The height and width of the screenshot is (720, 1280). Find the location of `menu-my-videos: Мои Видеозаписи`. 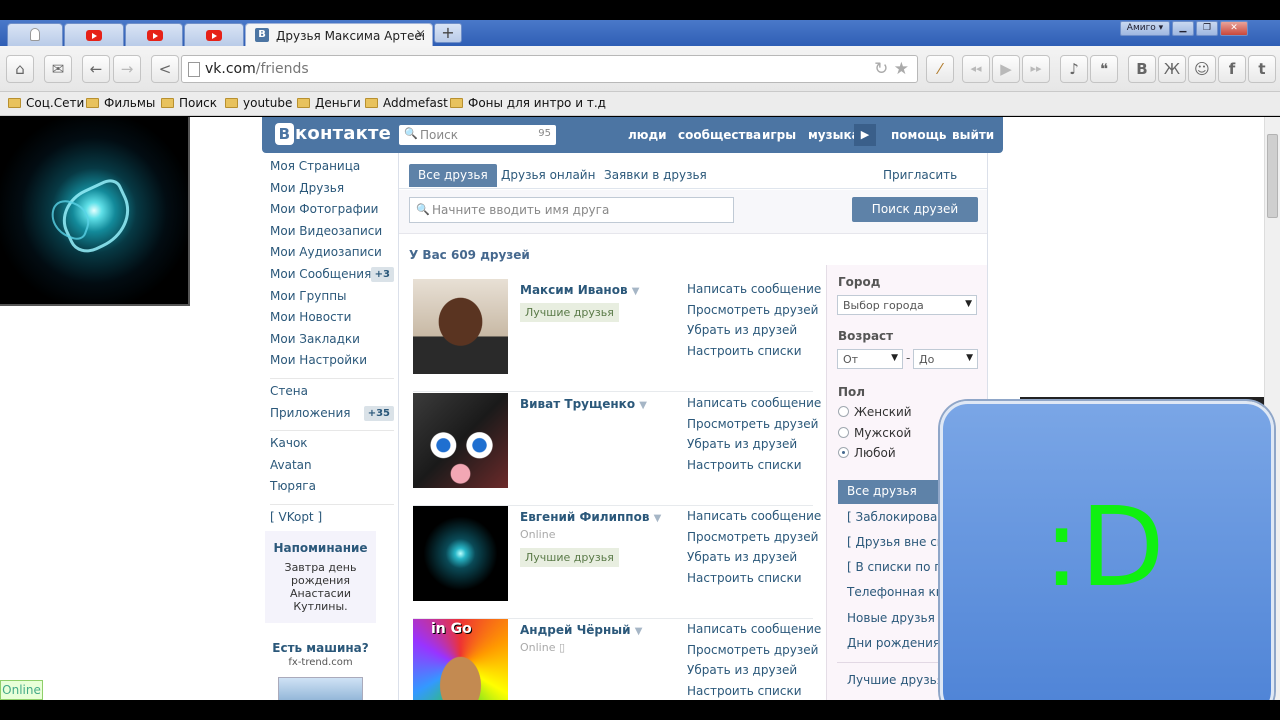

menu-my-videos: Мои Видеозаписи is located at coordinates (332, 235).